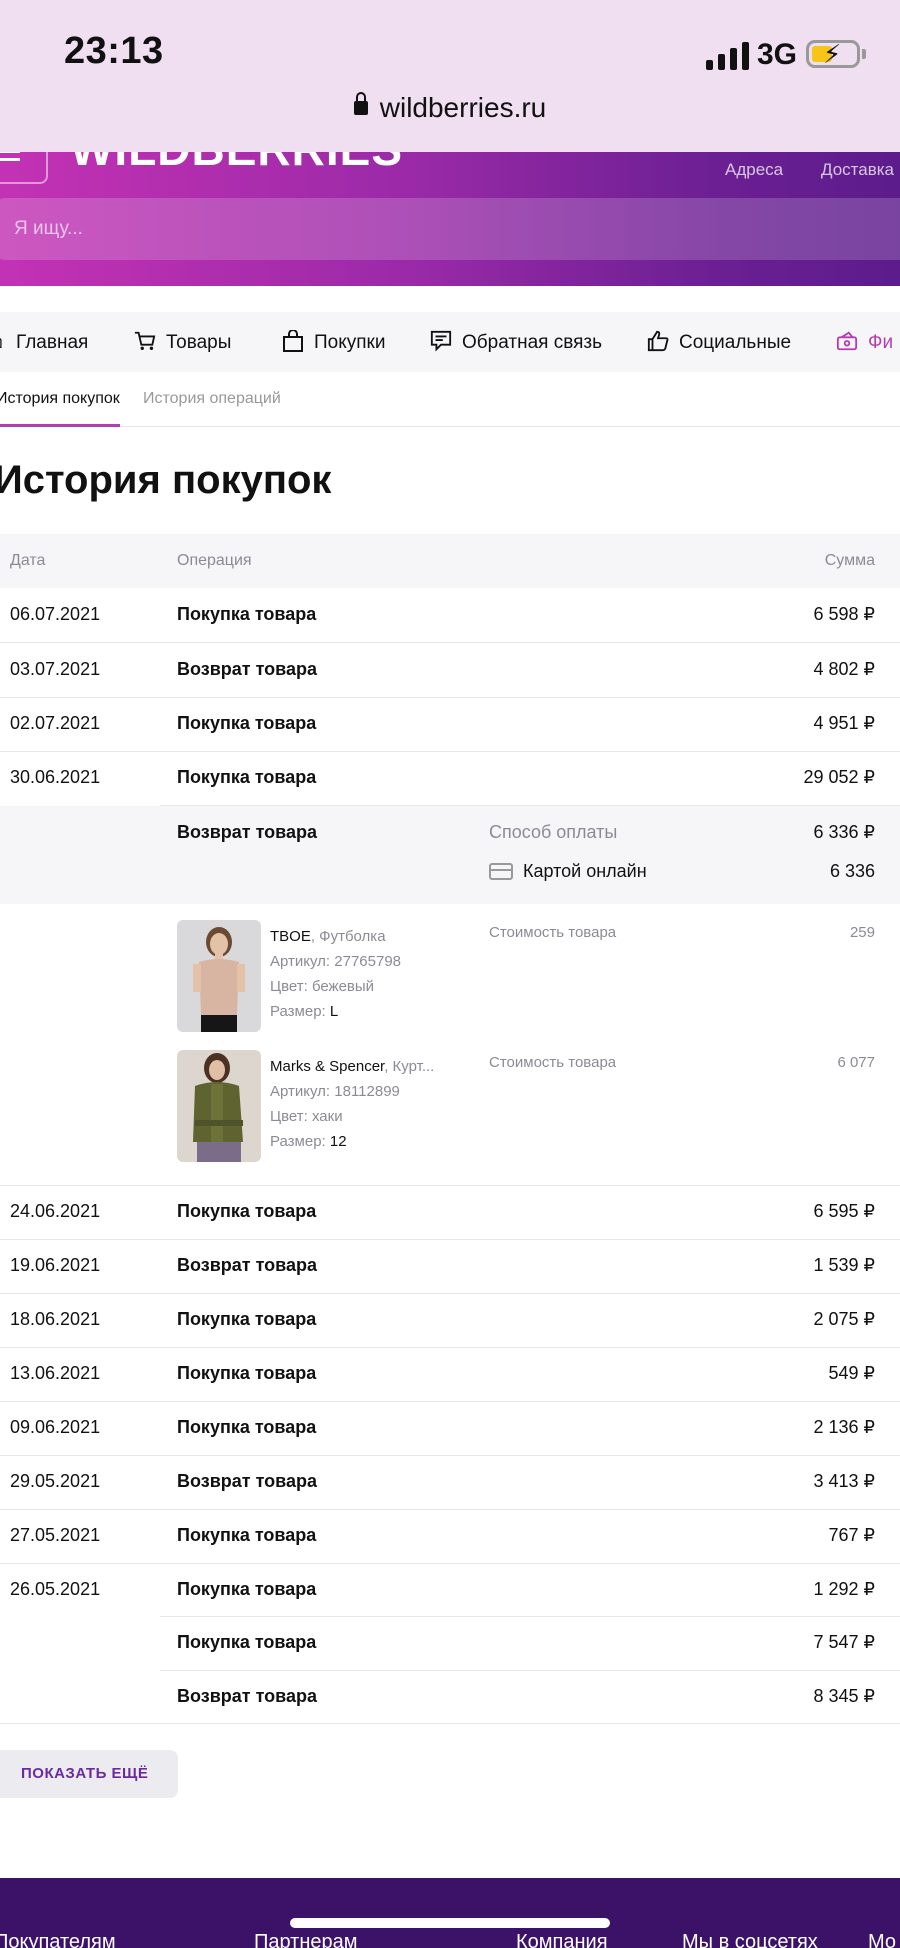 This screenshot has width=900, height=1948. What do you see at coordinates (450, 724) in the screenshot?
I see `table-row: 02.07.2021 Покупка товара 4 951 ₽` at bounding box center [450, 724].